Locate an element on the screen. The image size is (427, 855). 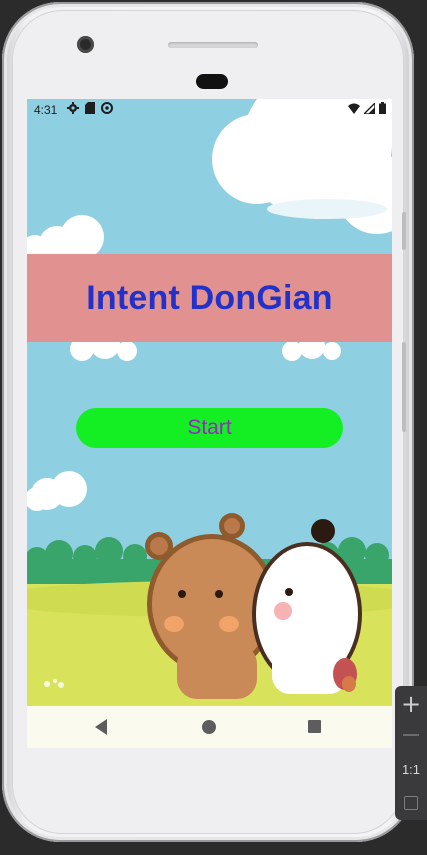
zoom-in-button: + is located at coordinates (411, 704).